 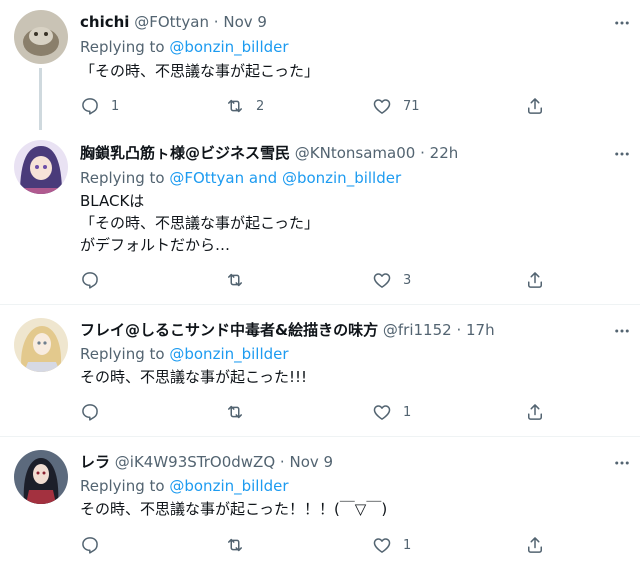 I want to click on replying-to: Replying to @FOttyan and @bonzin_billder, so click(x=350, y=178).